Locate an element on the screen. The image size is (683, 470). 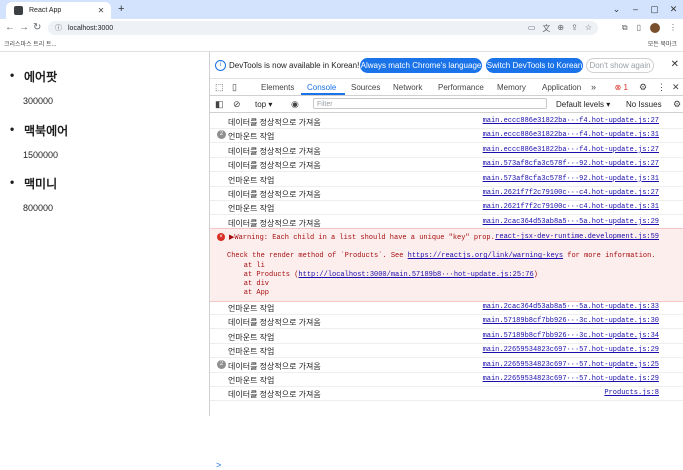
url-text: localhost:3000 is located at coordinates (90, 28).